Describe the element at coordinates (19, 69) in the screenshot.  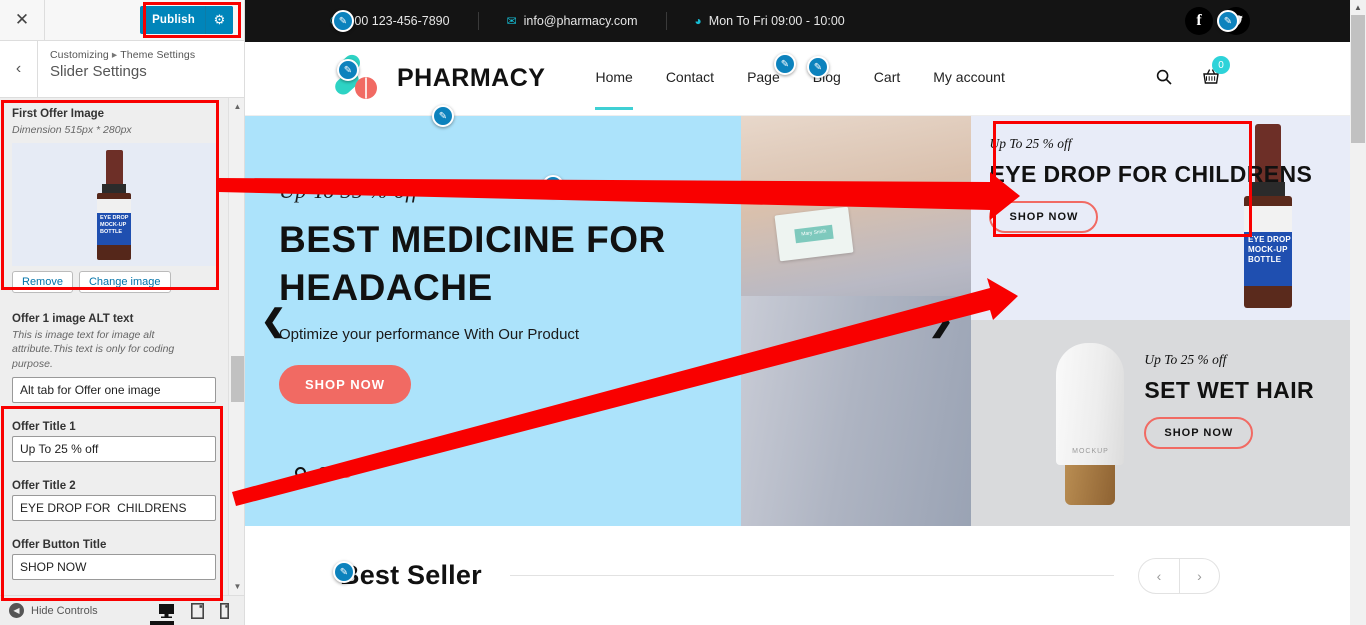
I see `back-icon: ‹` at that location.